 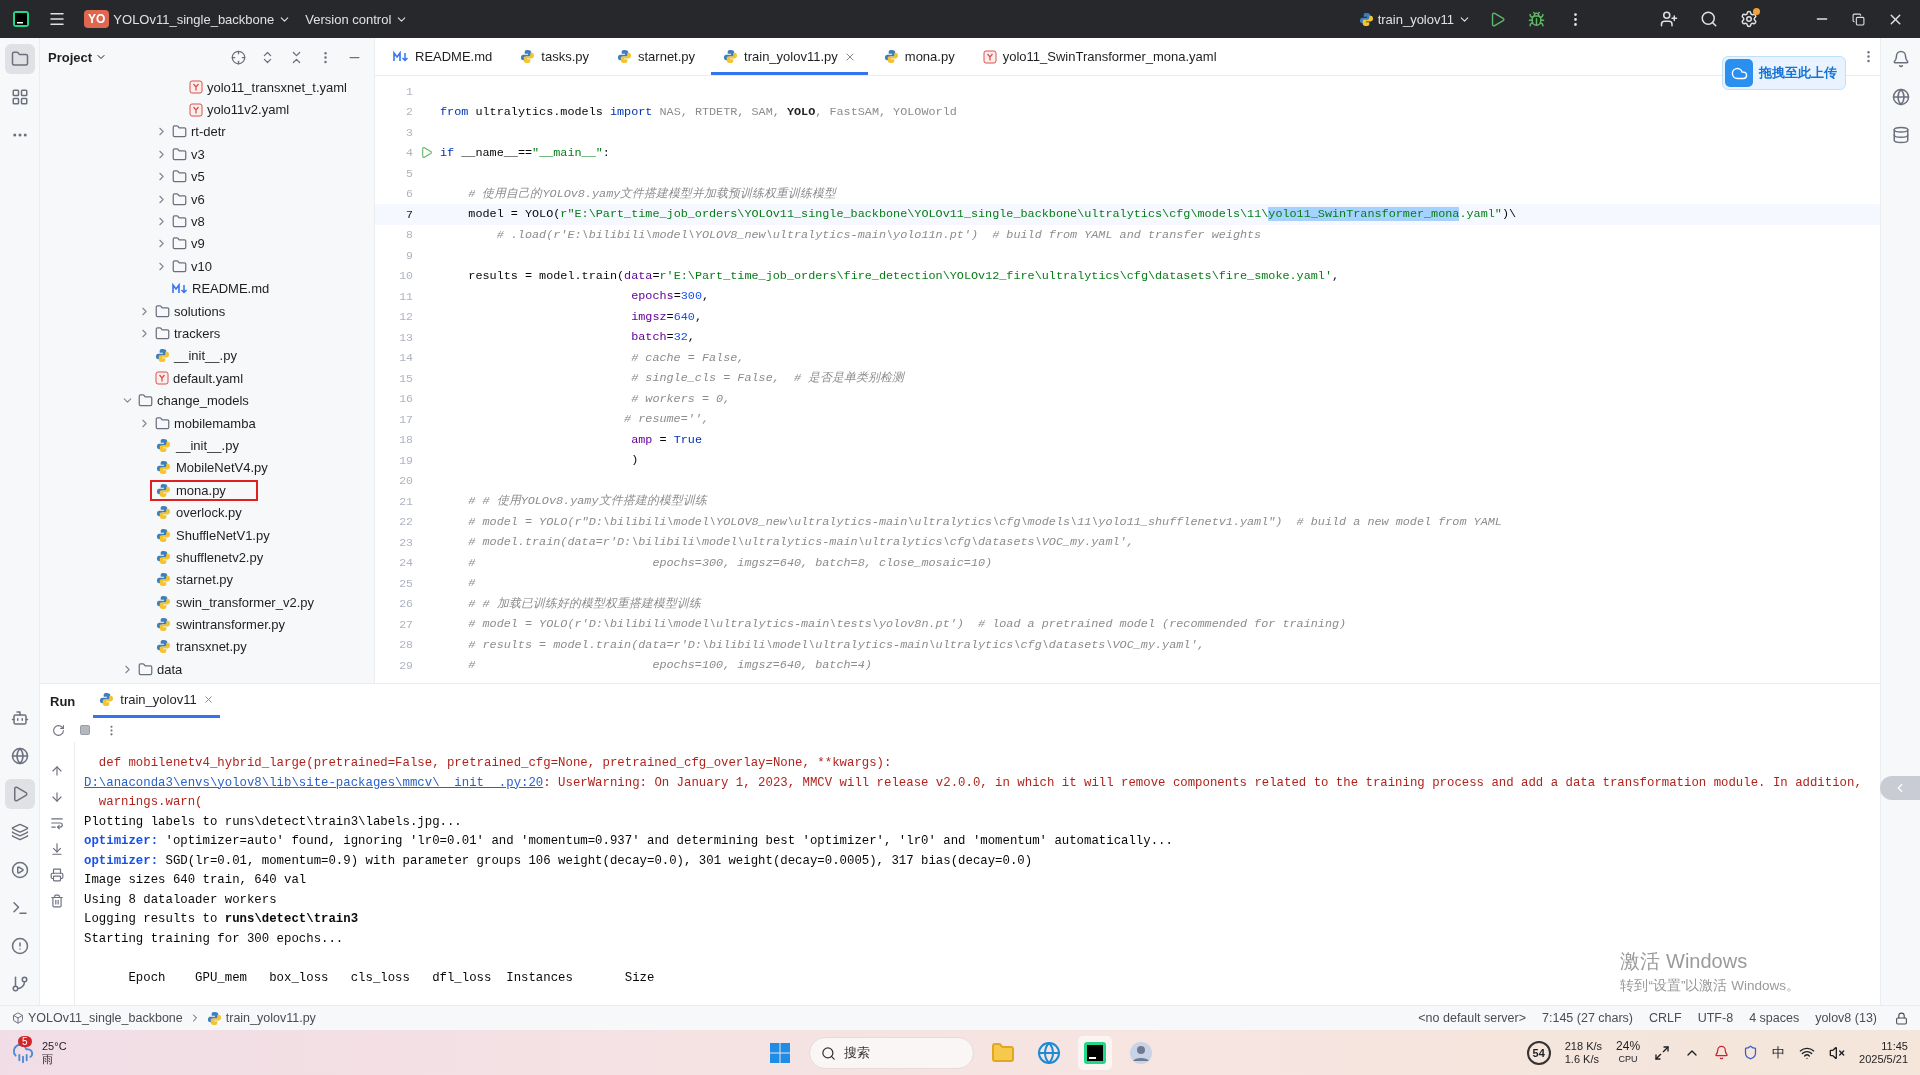 I want to click on code-line: #, so click(x=471, y=583).